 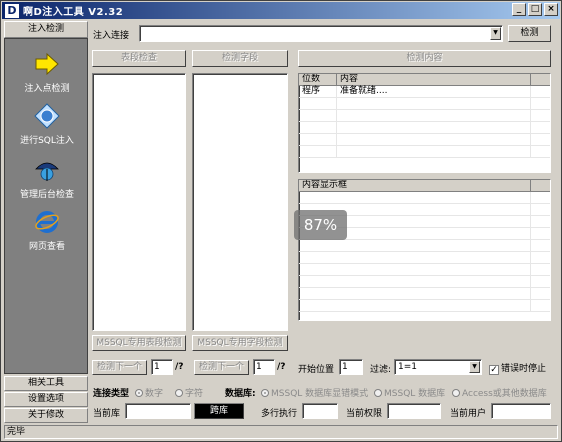 What do you see at coordinates (240, 343) in the screenshot?
I see `mssql-field-detect-button: MSSQL专用字段检测` at bounding box center [240, 343].